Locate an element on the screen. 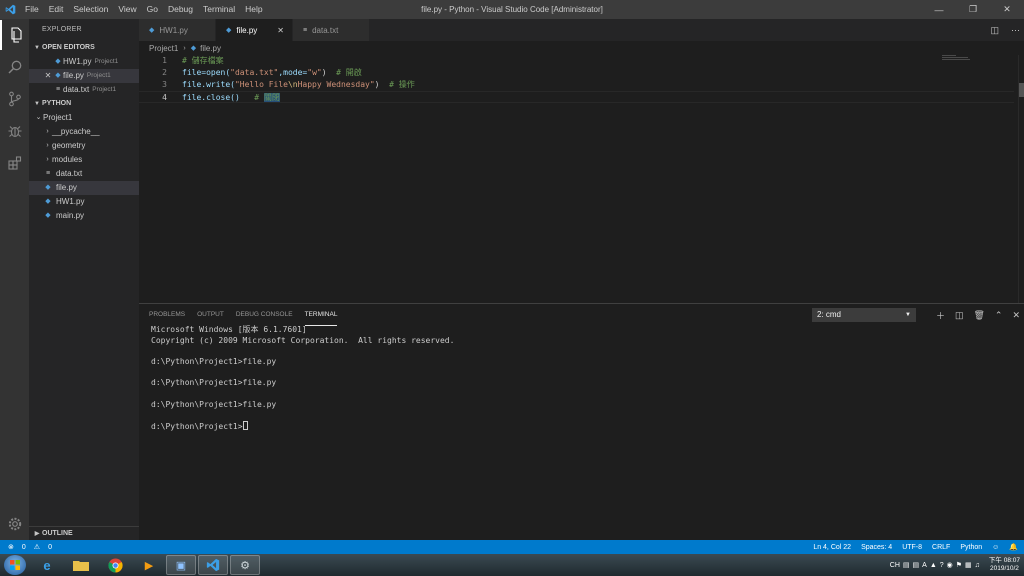  taskbar-chrome is located at coordinates (115, 565).